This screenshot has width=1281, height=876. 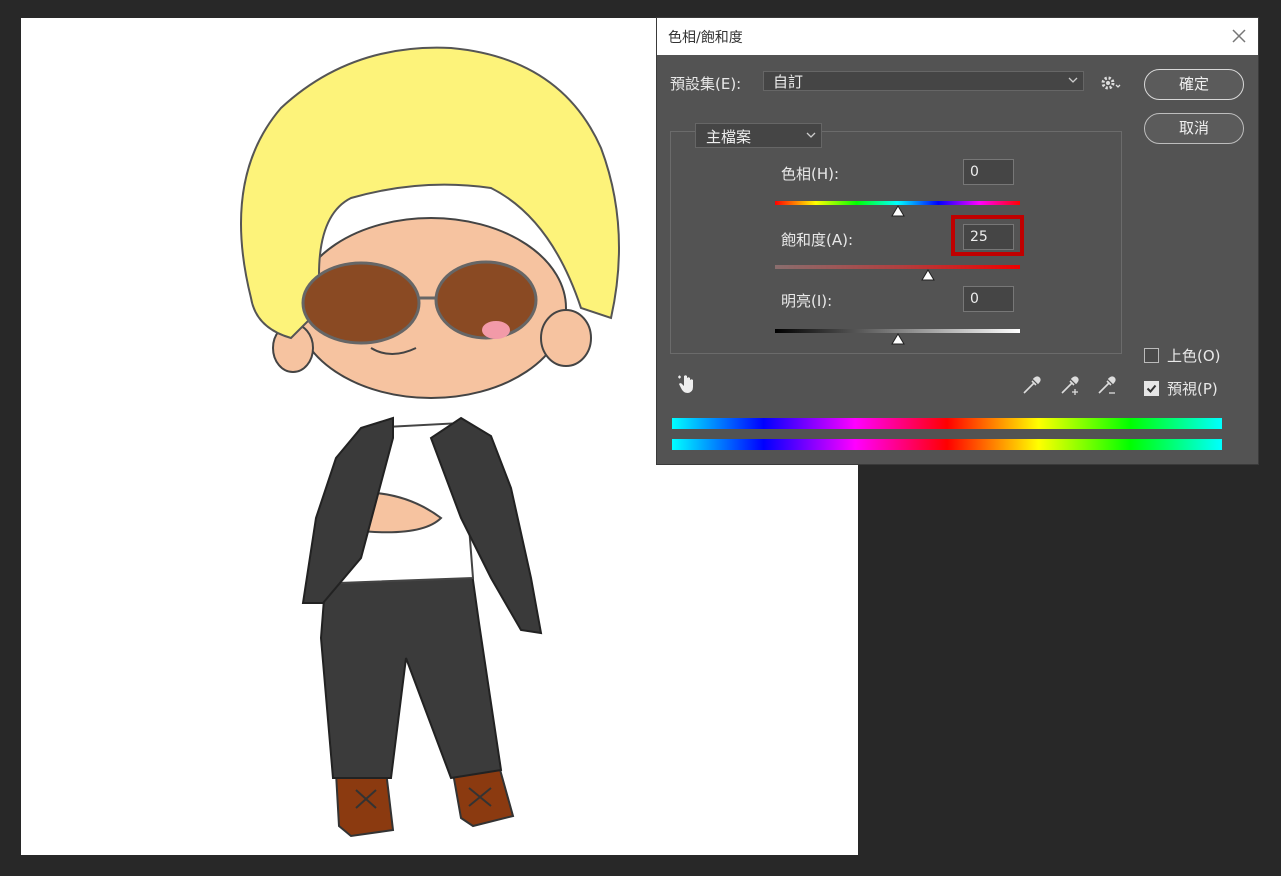 I want to click on colorize-label: 上色(O), so click(x=1194, y=356).